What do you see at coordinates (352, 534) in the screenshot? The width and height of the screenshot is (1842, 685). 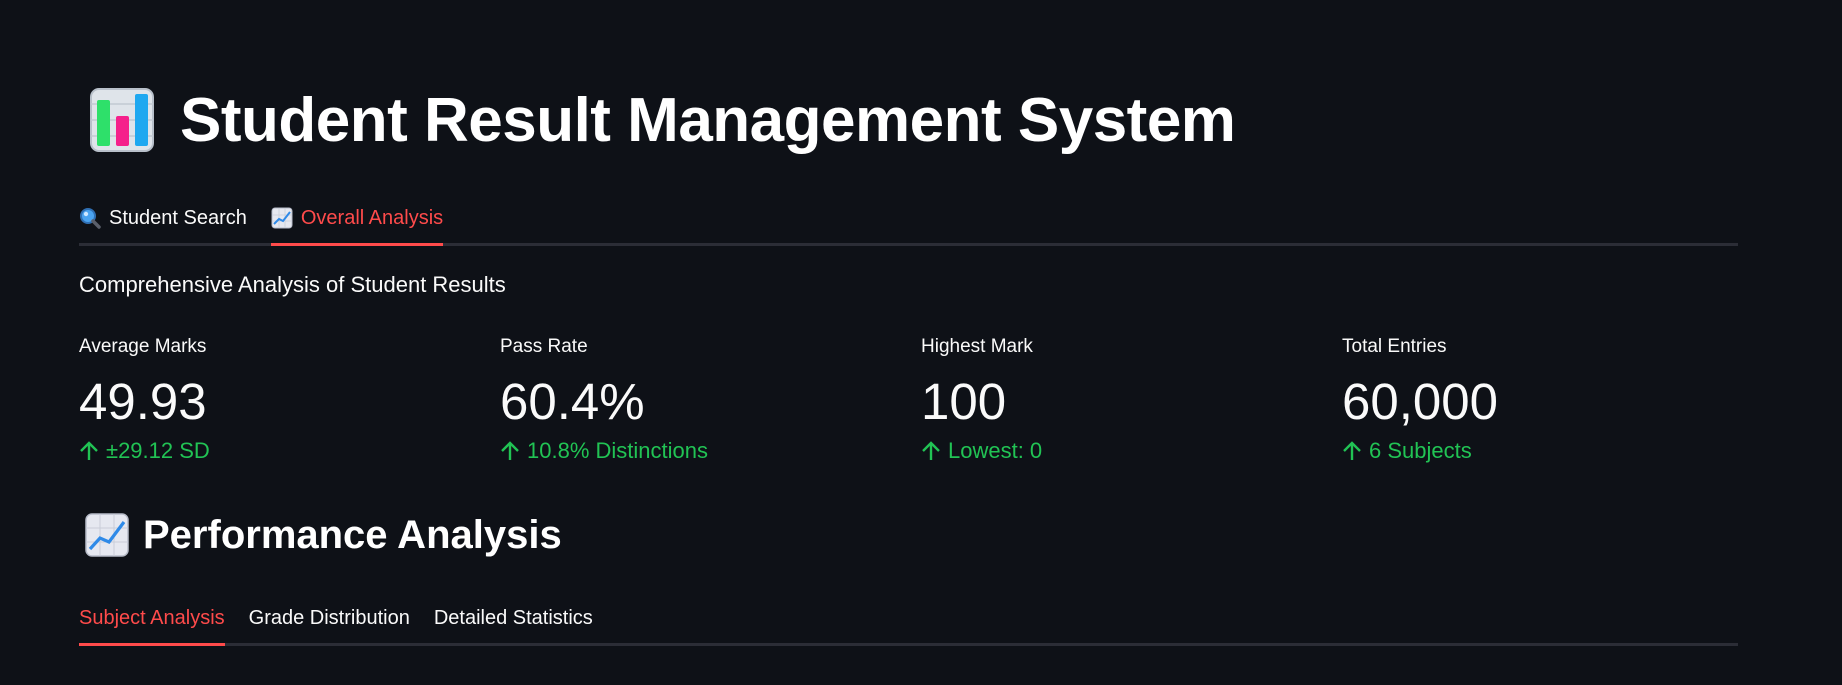 I see `section-title: Performance Analysis` at bounding box center [352, 534].